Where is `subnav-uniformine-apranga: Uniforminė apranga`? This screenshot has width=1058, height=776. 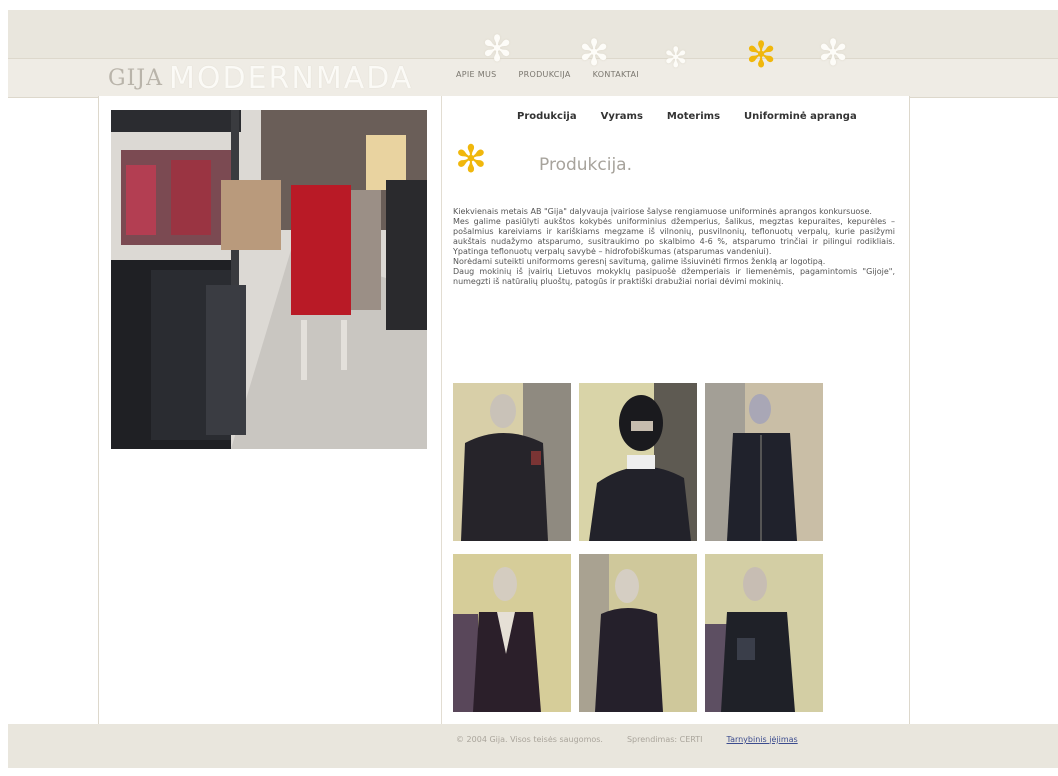
subnav-uniformine-apranga: Uniforminė apranga is located at coordinates (800, 116).